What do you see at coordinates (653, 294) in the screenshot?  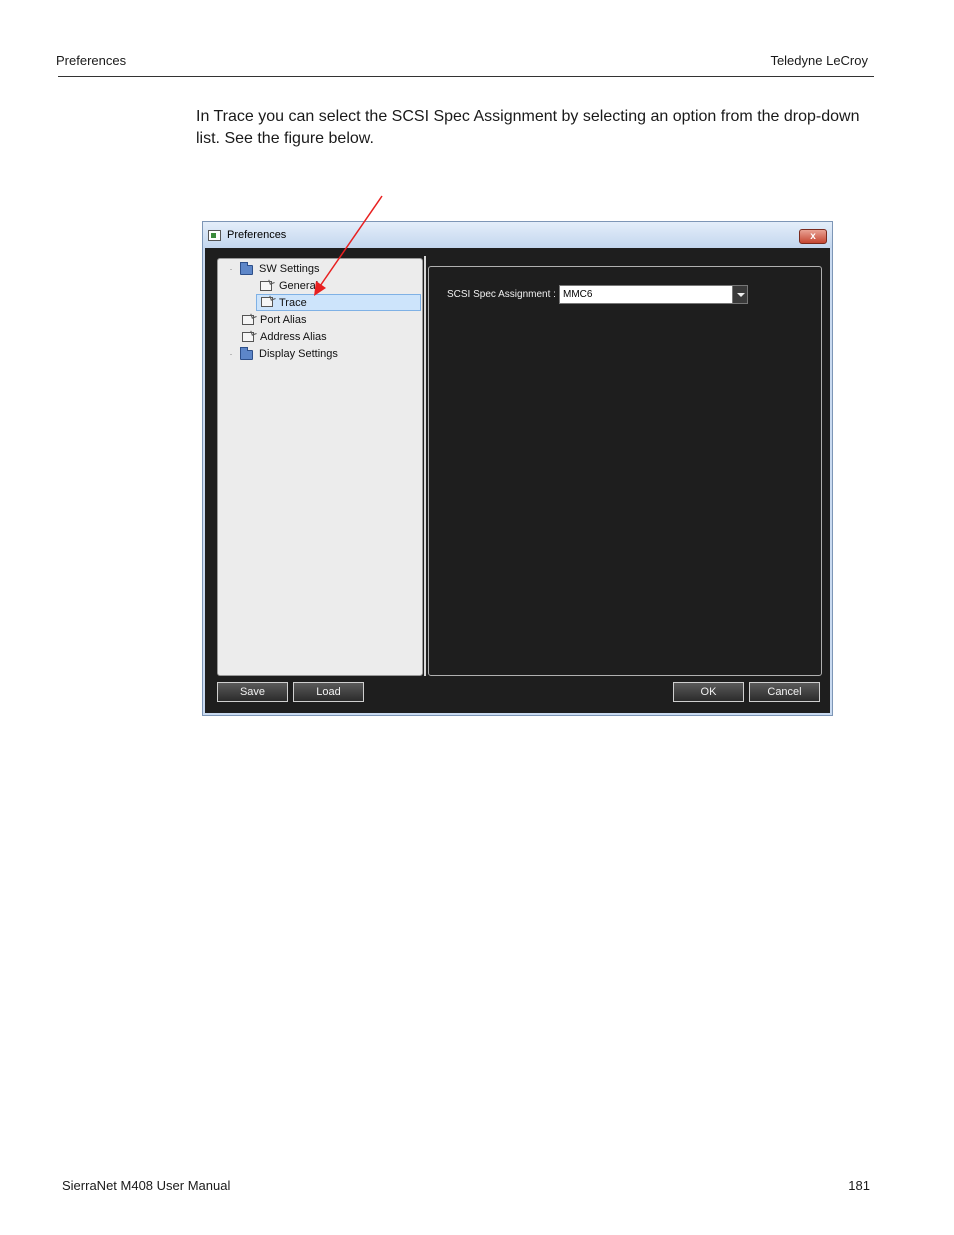 I see `scsi-spec-assignment-dropdown: MMC6` at bounding box center [653, 294].